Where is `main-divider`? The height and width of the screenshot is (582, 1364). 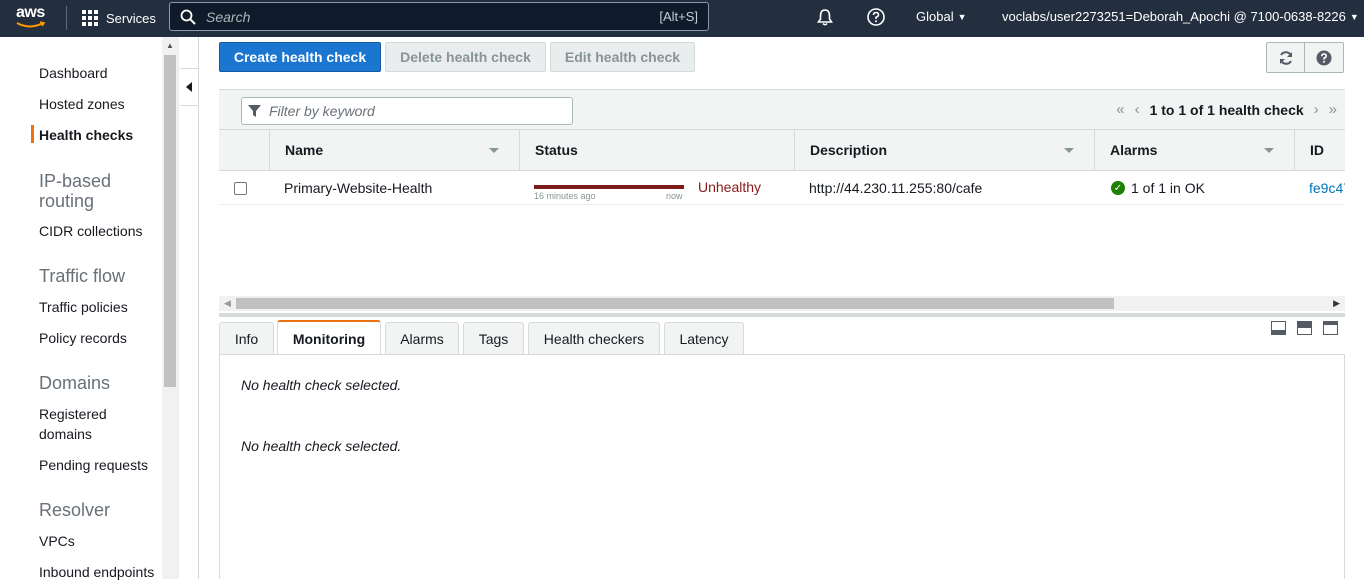
main-divider is located at coordinates (198, 308).